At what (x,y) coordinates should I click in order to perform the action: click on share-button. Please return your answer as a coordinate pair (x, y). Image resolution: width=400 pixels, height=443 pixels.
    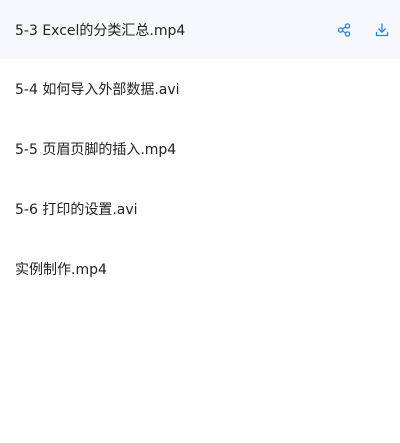
    Looking at the image, I should click on (344, 30).